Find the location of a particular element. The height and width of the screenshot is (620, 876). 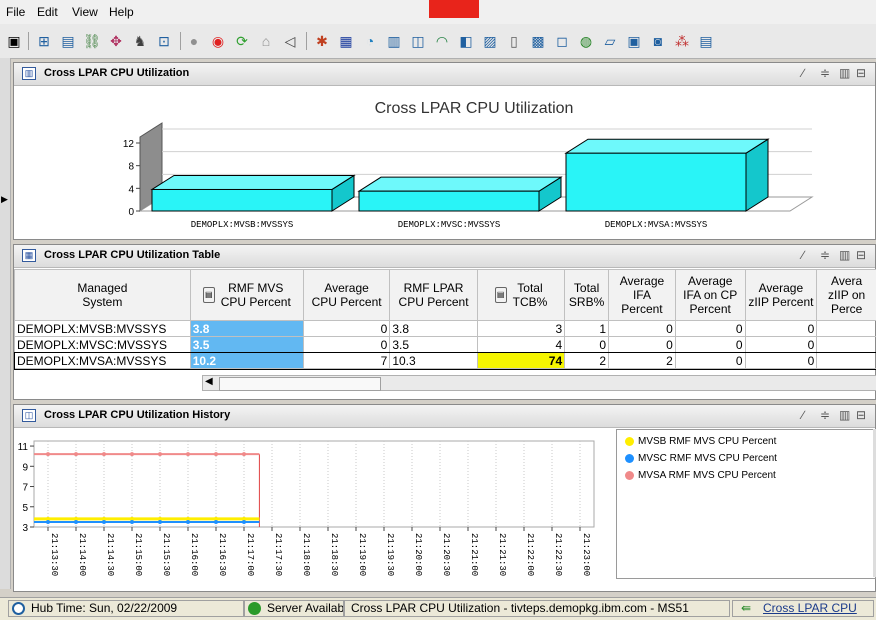

column-header: TotalSRB% is located at coordinates (587, 295).